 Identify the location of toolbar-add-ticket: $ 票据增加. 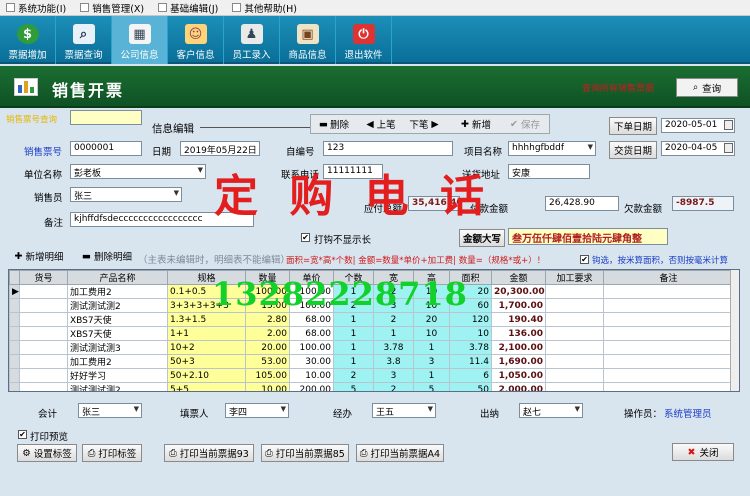
(28, 40).